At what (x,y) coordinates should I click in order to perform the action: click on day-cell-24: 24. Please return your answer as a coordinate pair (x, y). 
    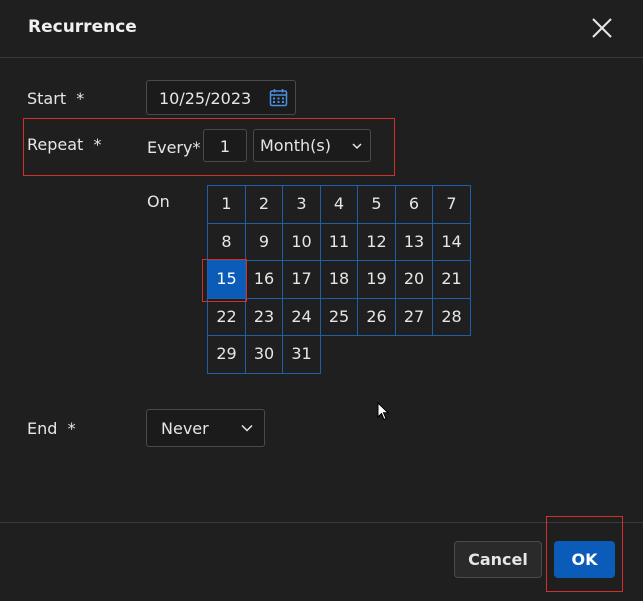
    Looking at the image, I should click on (301, 317).